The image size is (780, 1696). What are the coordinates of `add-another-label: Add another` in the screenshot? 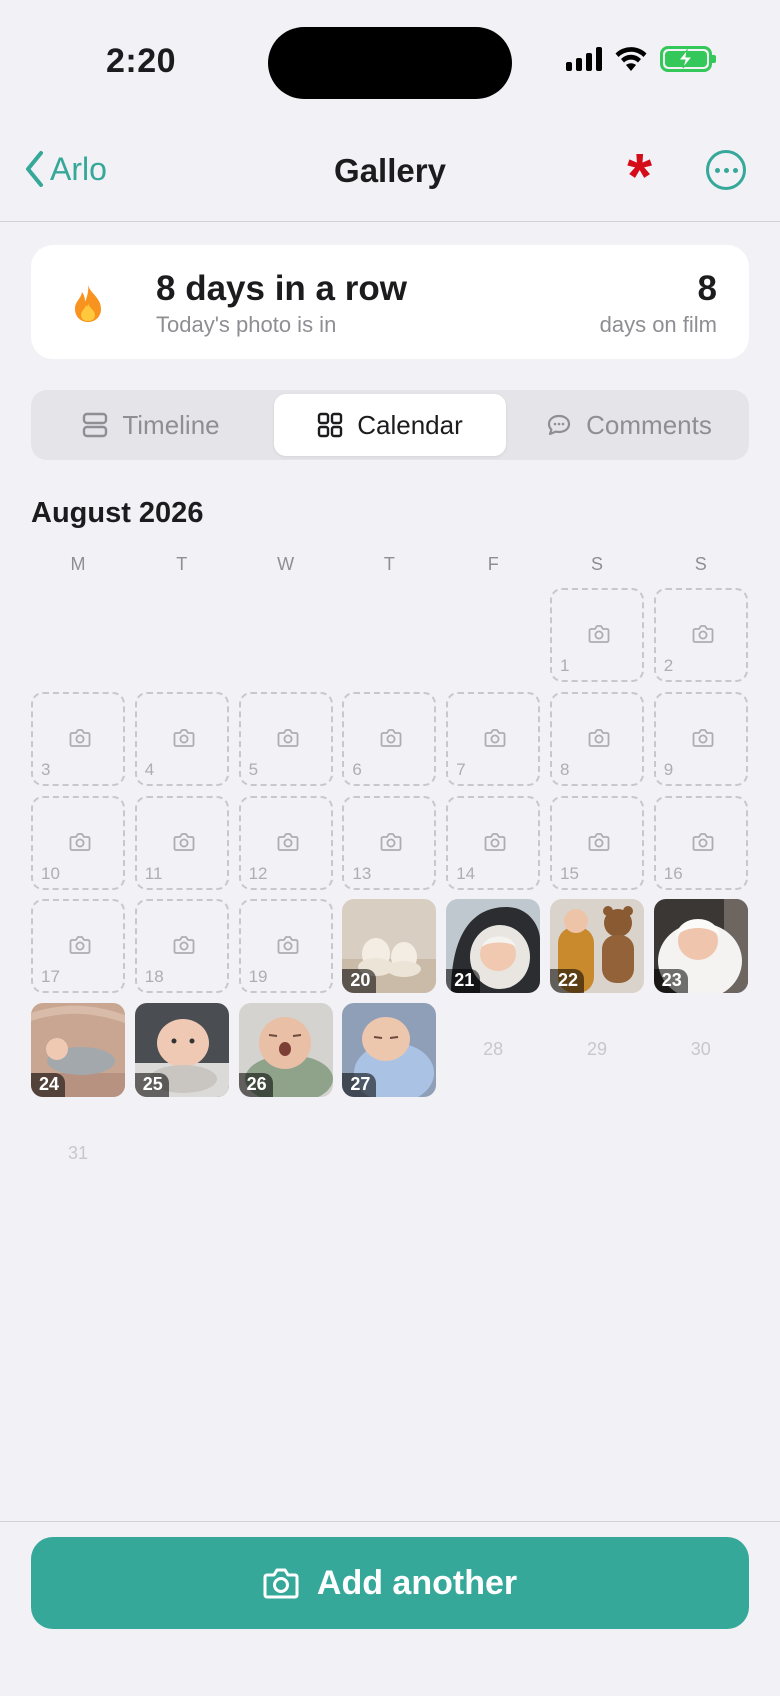 It's located at (417, 1582).